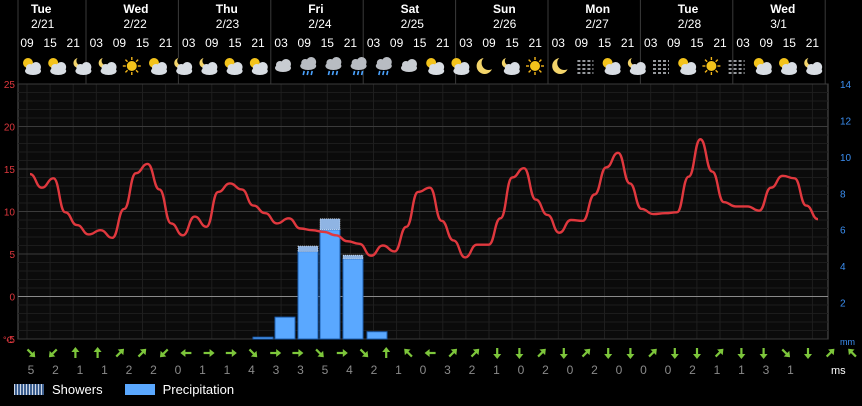 The width and height of the screenshot is (862, 406). Describe the element at coordinates (409, 65) in the screenshot. I see `cloudy-icon` at that location.